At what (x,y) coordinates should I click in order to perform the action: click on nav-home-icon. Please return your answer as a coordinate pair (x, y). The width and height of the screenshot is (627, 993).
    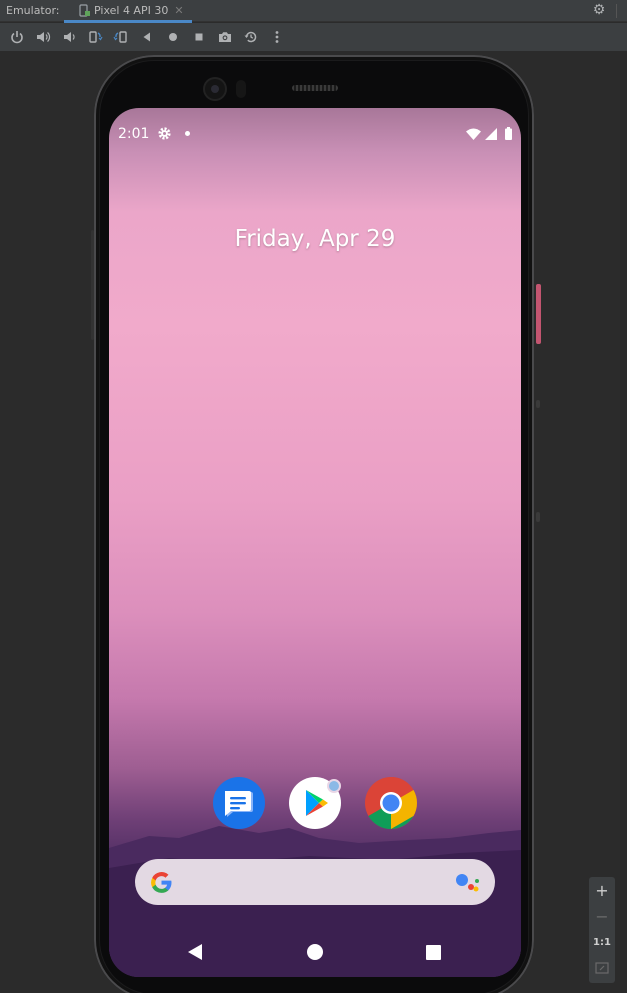
    Looking at the image, I should click on (315, 952).